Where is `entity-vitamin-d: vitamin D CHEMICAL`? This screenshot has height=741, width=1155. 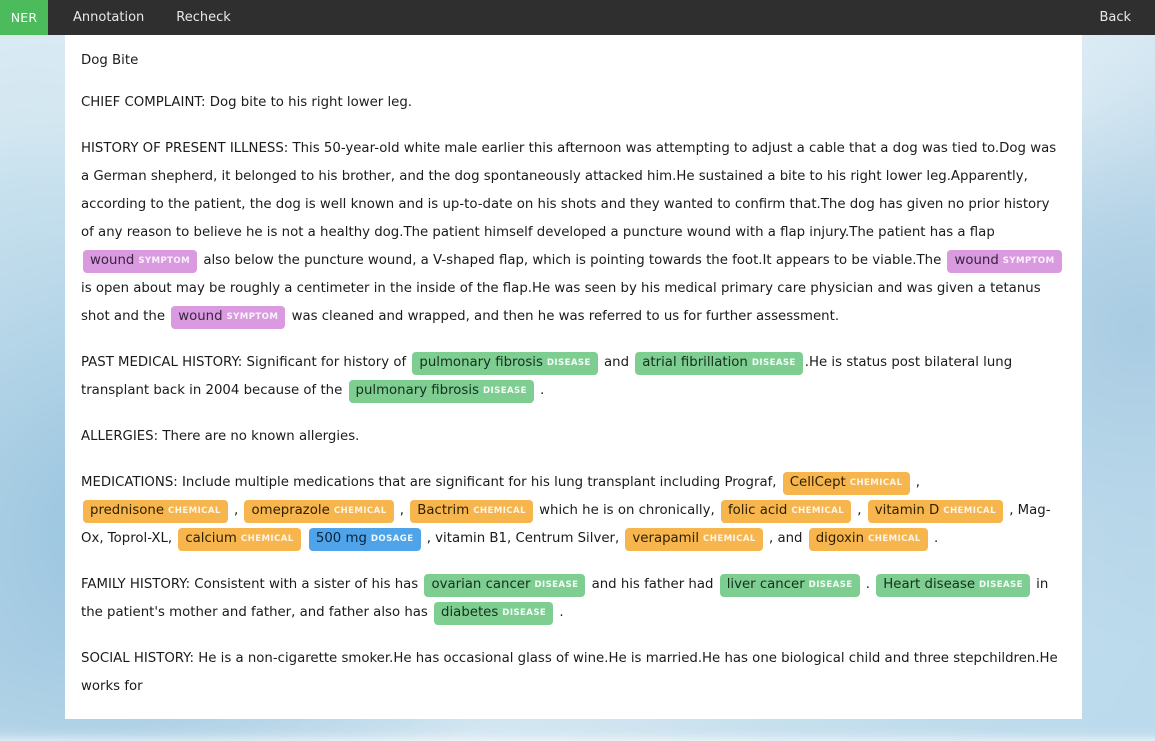
entity-vitamin-d: vitamin D CHEMICAL is located at coordinates (935, 511).